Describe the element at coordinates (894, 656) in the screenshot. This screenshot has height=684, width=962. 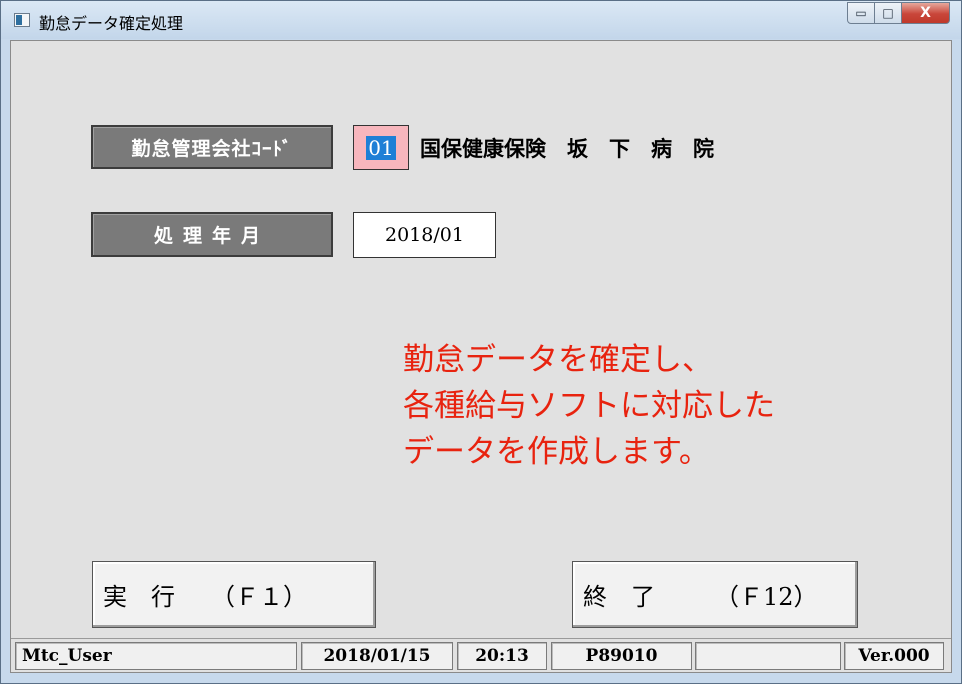
I see `status-version: Ver.000` at that location.